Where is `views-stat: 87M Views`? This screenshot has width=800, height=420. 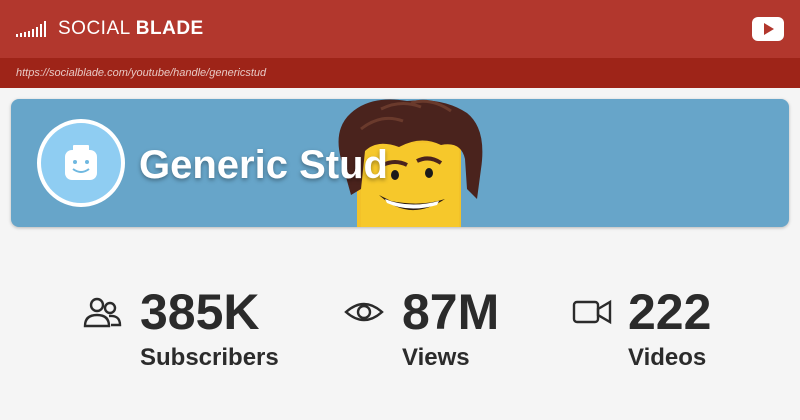
views-stat: 87M Views is located at coordinates (444, 329).